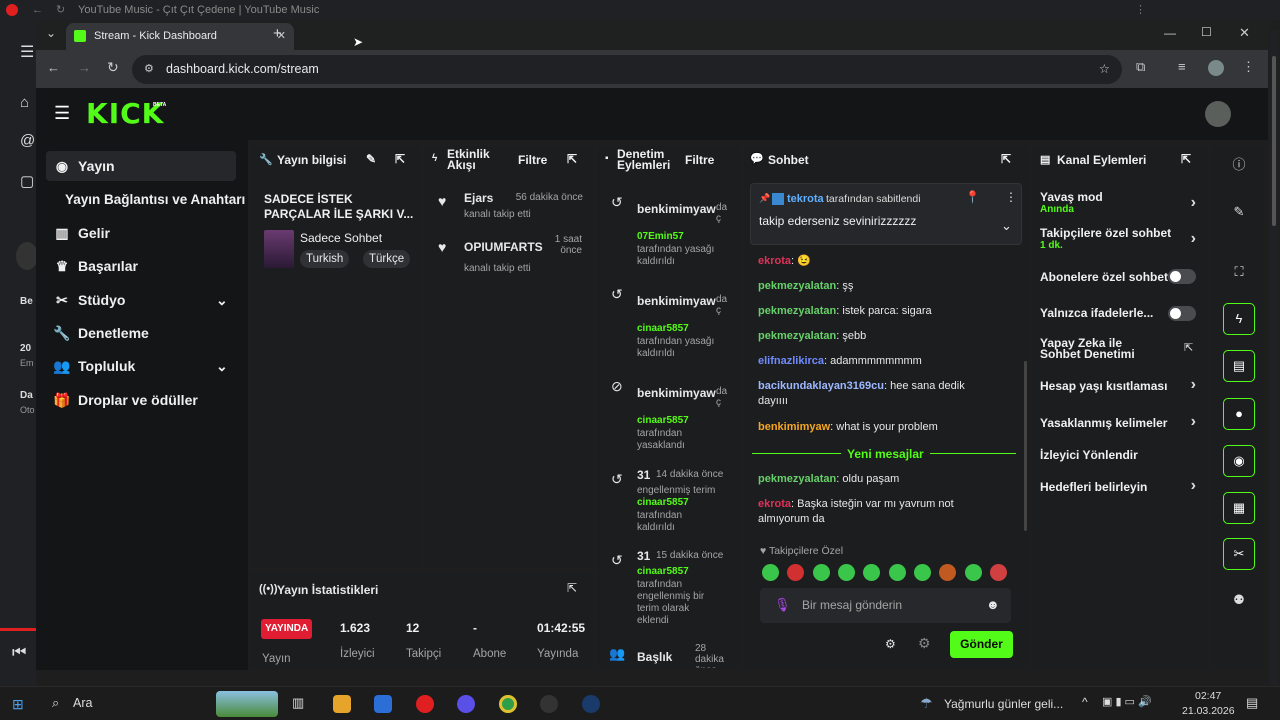 The width and height of the screenshot is (1280, 720). I want to click on nav-item-stream: ◉ Yayın, so click(141, 166).